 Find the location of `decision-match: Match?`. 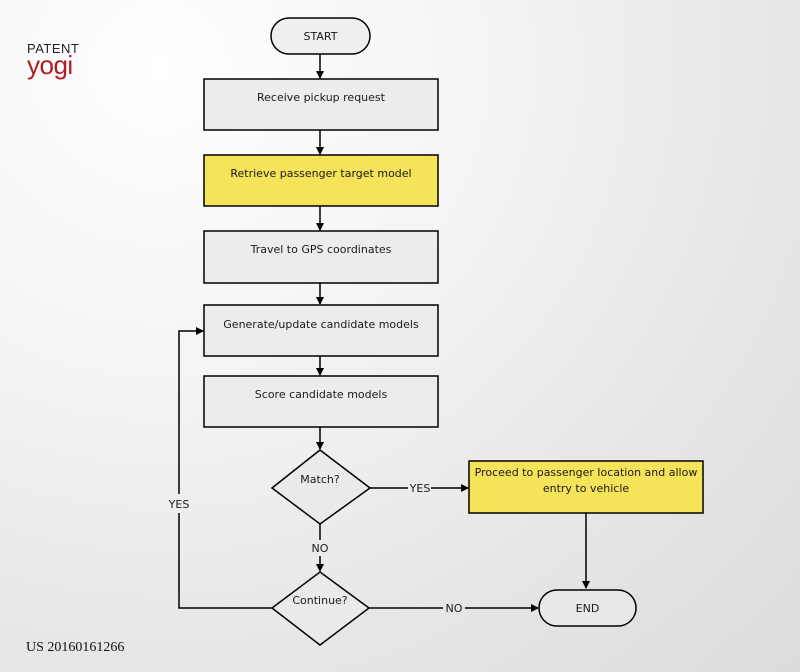

decision-match: Match? is located at coordinates (321, 487).